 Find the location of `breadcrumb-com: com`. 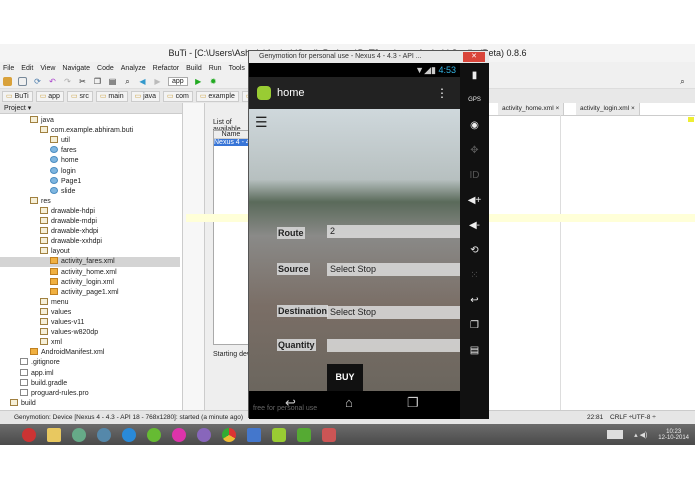

breadcrumb-com: com is located at coordinates (178, 96).